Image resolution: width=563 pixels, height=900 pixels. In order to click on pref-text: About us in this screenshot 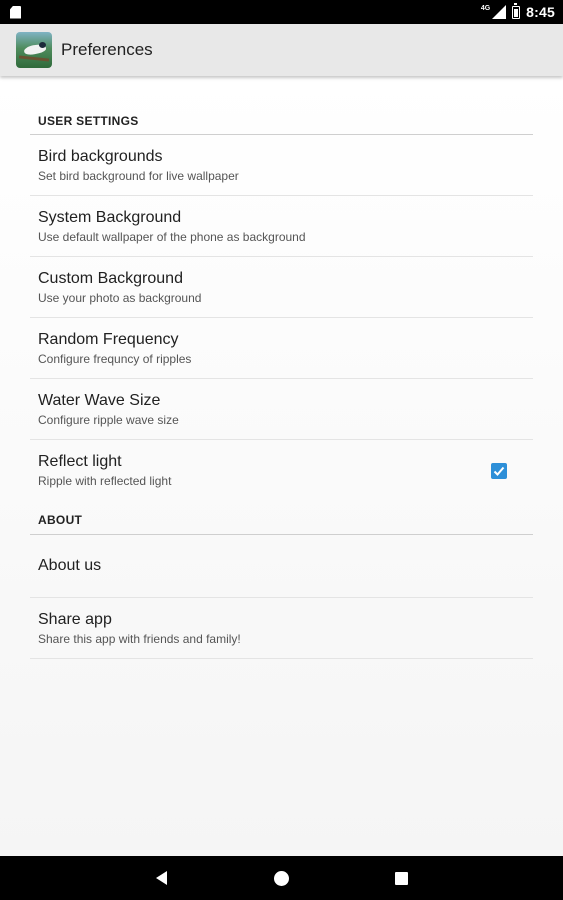, I will do `click(69, 566)`.